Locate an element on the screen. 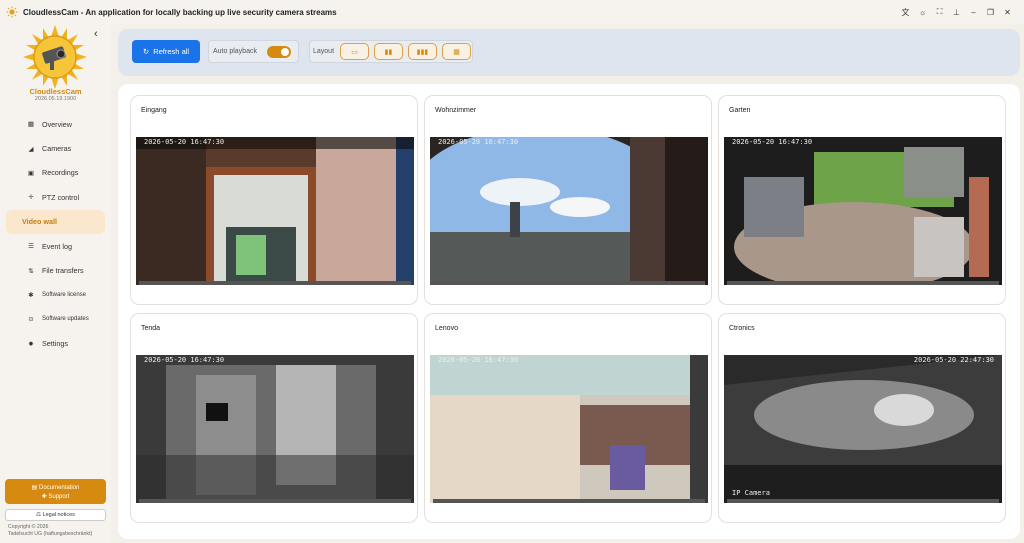 This screenshot has width=1024, height=543. app-version: 2026.05.19.1900 is located at coordinates (55, 99).